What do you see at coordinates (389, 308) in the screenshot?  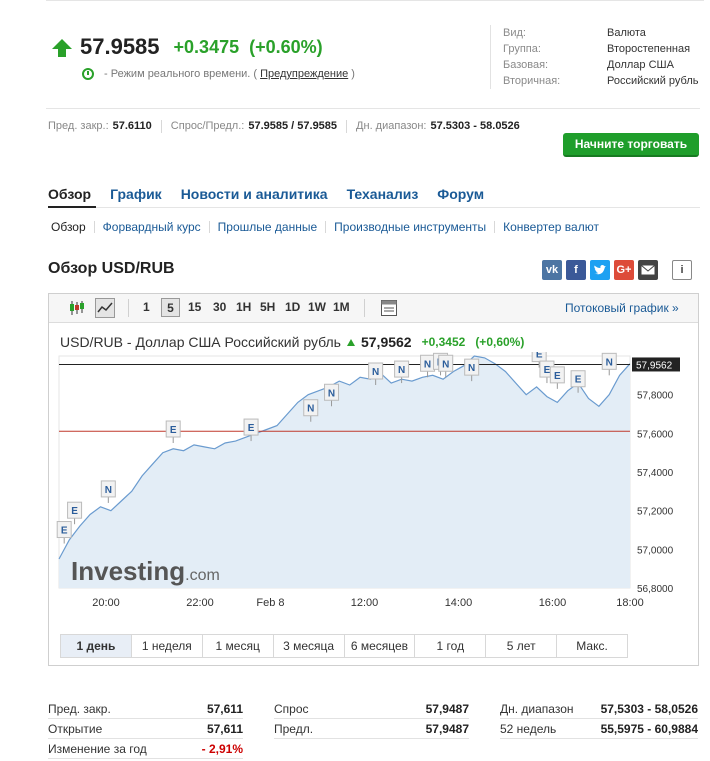 I see `table-view-icon` at bounding box center [389, 308].